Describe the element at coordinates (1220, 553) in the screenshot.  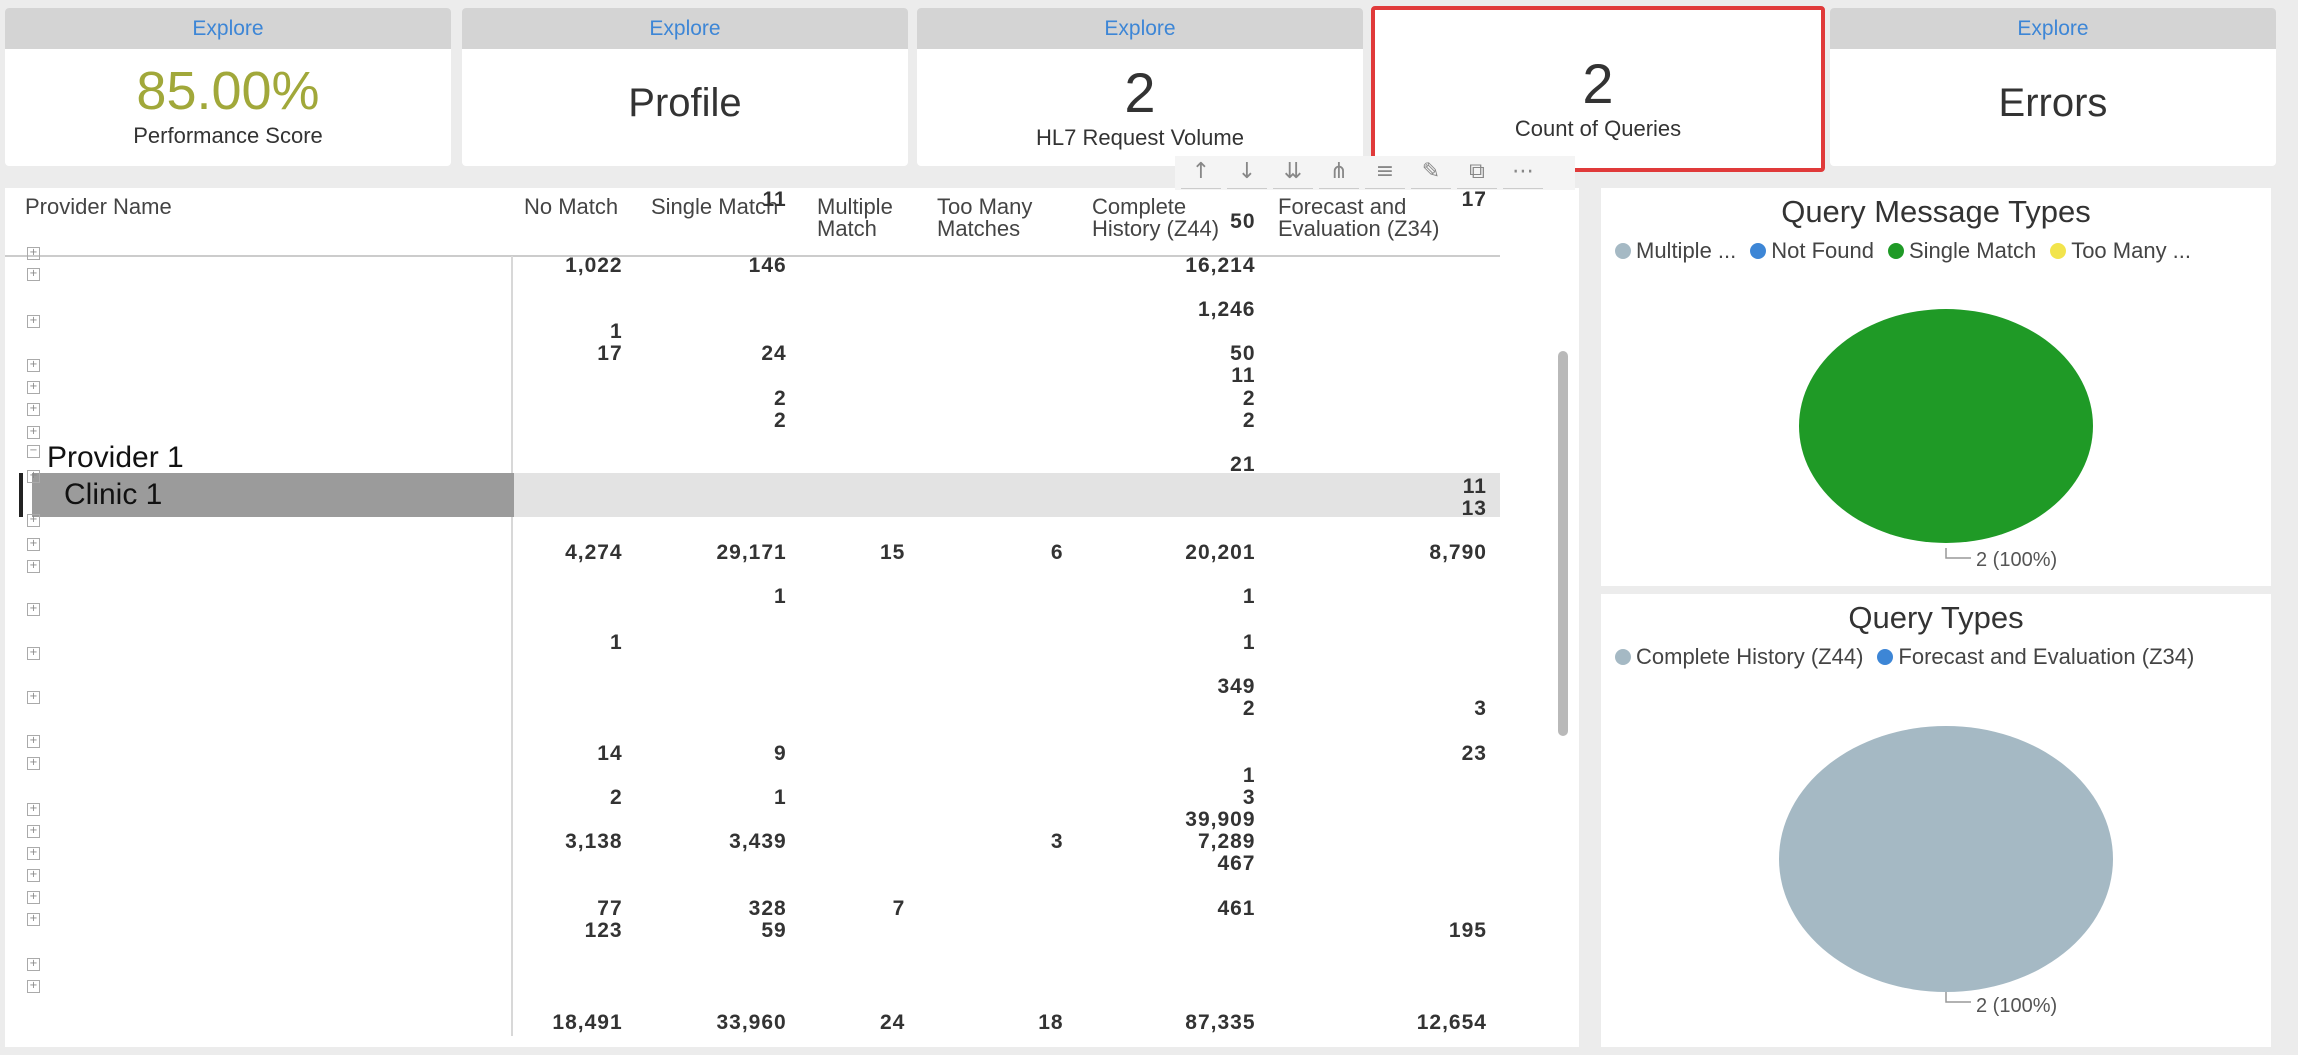
I see `table-cell: 20,201` at that location.